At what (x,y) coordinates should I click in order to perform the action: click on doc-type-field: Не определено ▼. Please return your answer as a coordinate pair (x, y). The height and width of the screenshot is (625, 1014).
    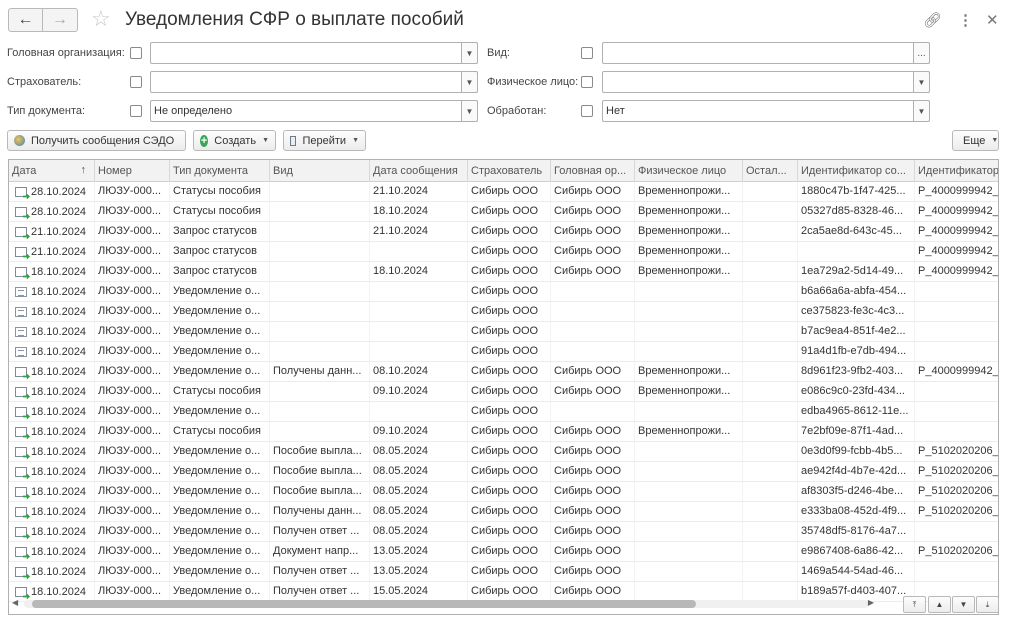
    Looking at the image, I should click on (314, 111).